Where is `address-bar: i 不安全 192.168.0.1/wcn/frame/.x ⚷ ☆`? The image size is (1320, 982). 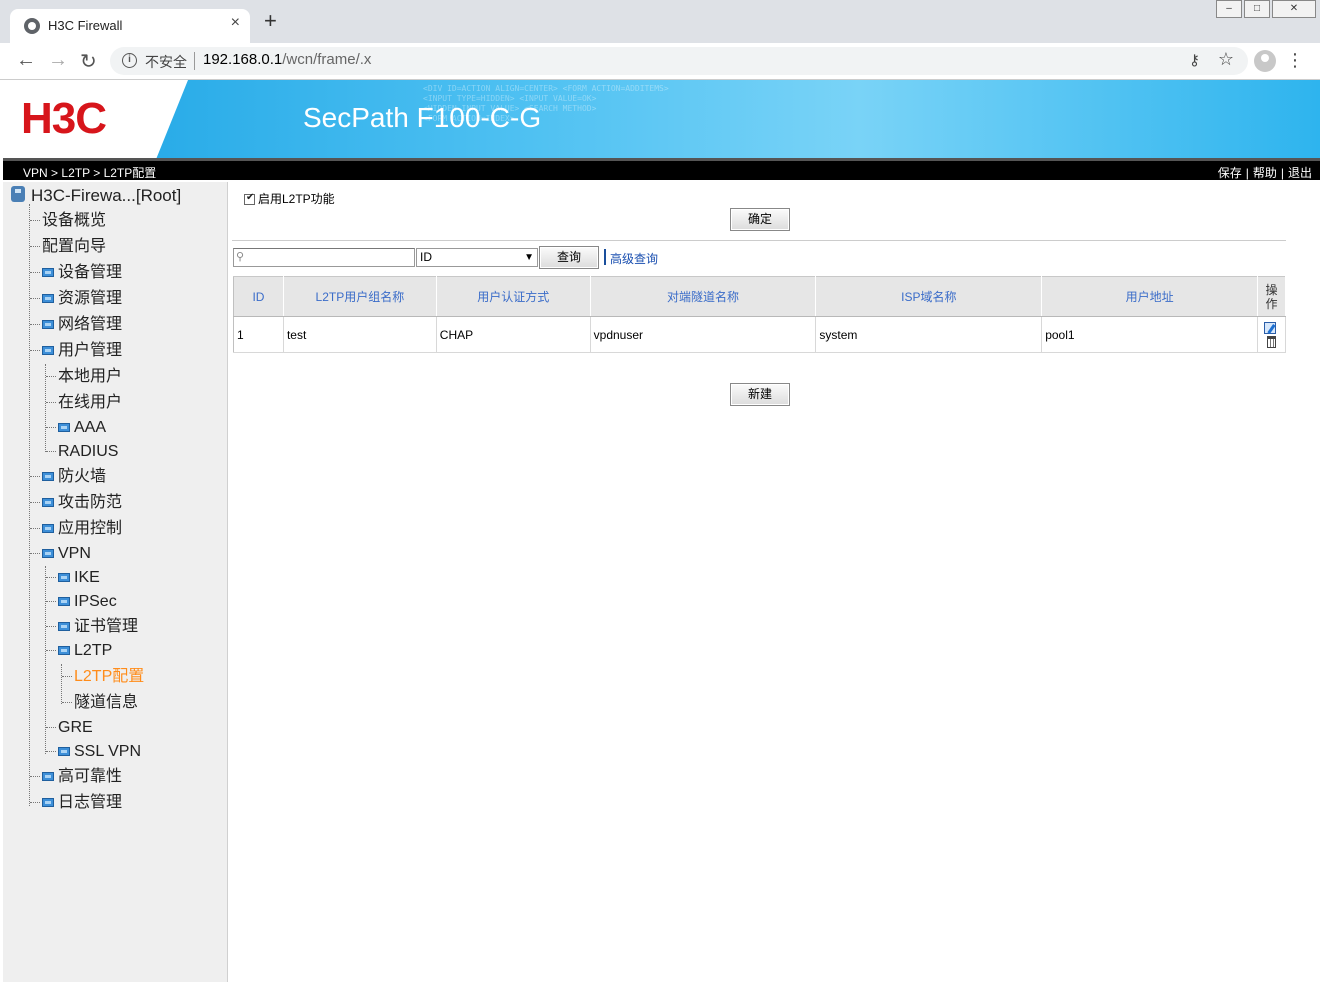
address-bar: i 不安全 192.168.0.1/wcn/frame/.x ⚷ ☆ is located at coordinates (679, 61).